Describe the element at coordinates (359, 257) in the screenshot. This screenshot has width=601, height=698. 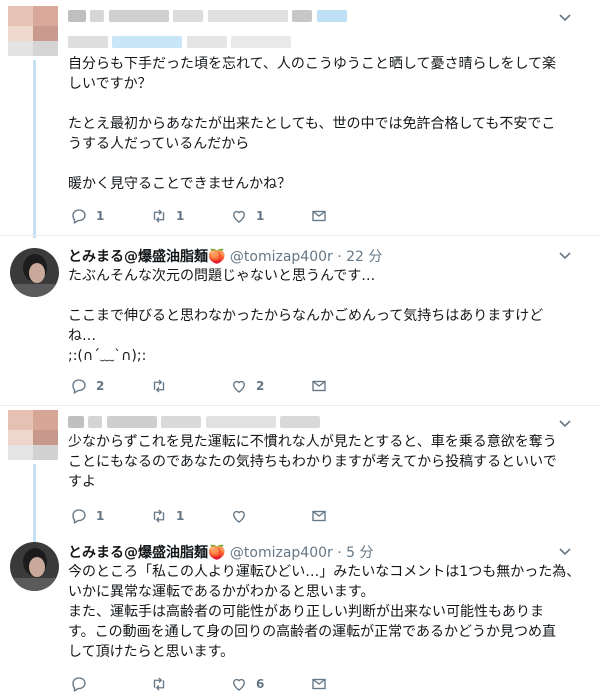
I see `timestamp: · 22 分` at that location.